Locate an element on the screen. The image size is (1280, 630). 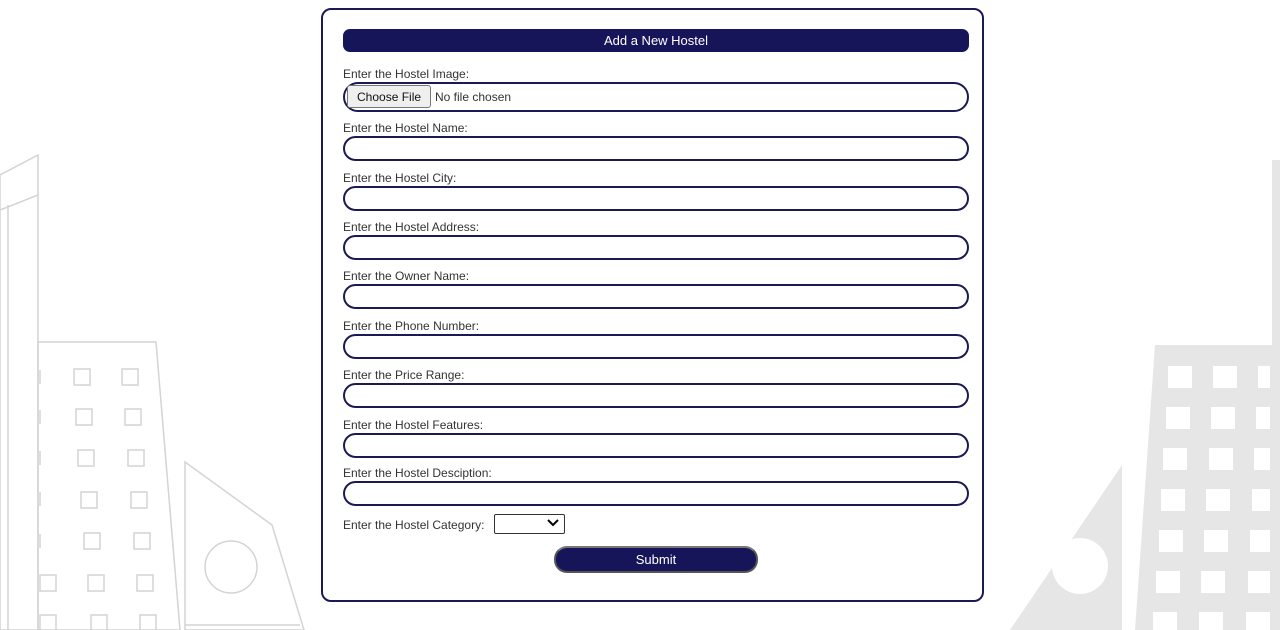
hostel-features-label: Enter the Hostel Features: is located at coordinates (413, 425).